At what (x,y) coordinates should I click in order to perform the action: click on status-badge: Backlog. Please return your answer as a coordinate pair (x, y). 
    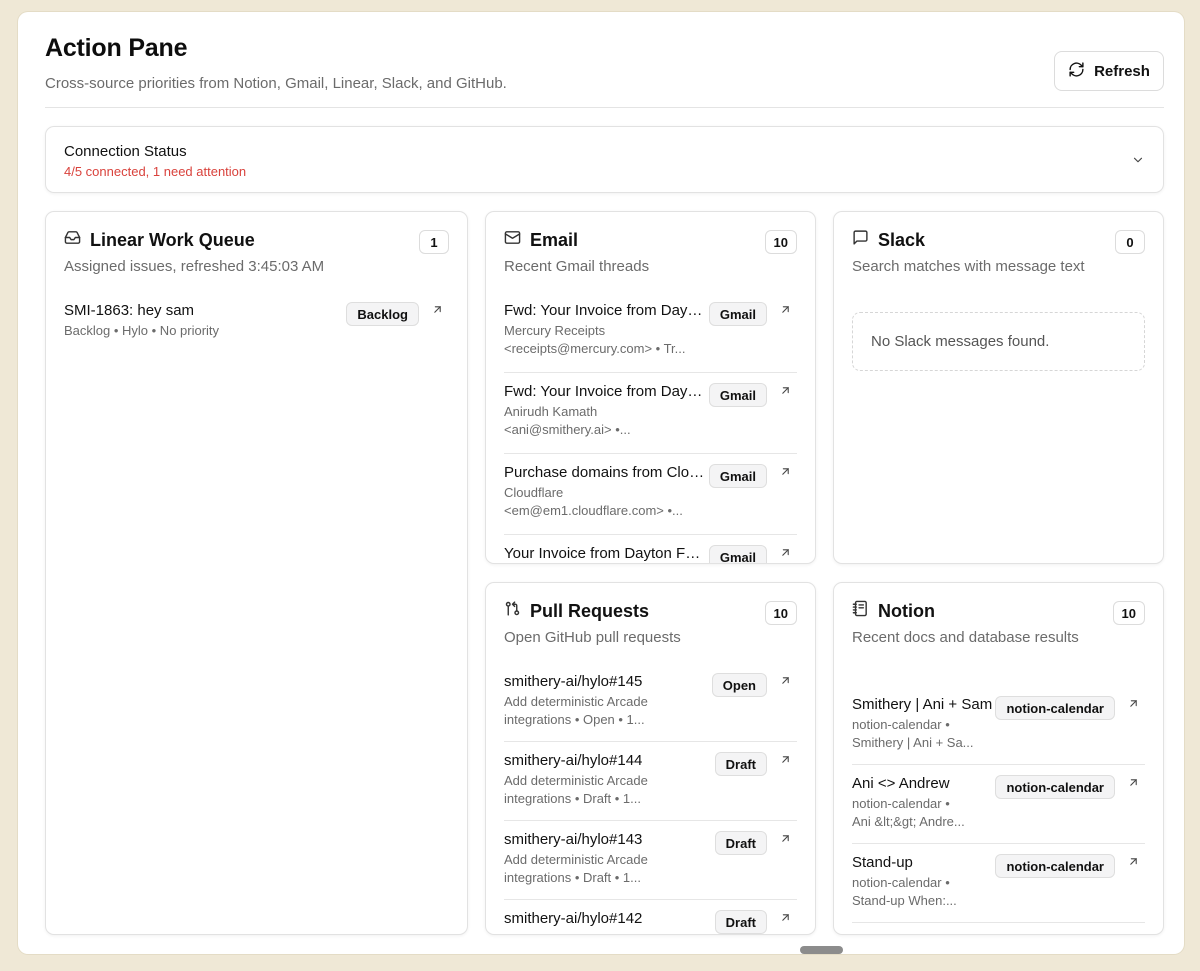
    Looking at the image, I should click on (382, 314).